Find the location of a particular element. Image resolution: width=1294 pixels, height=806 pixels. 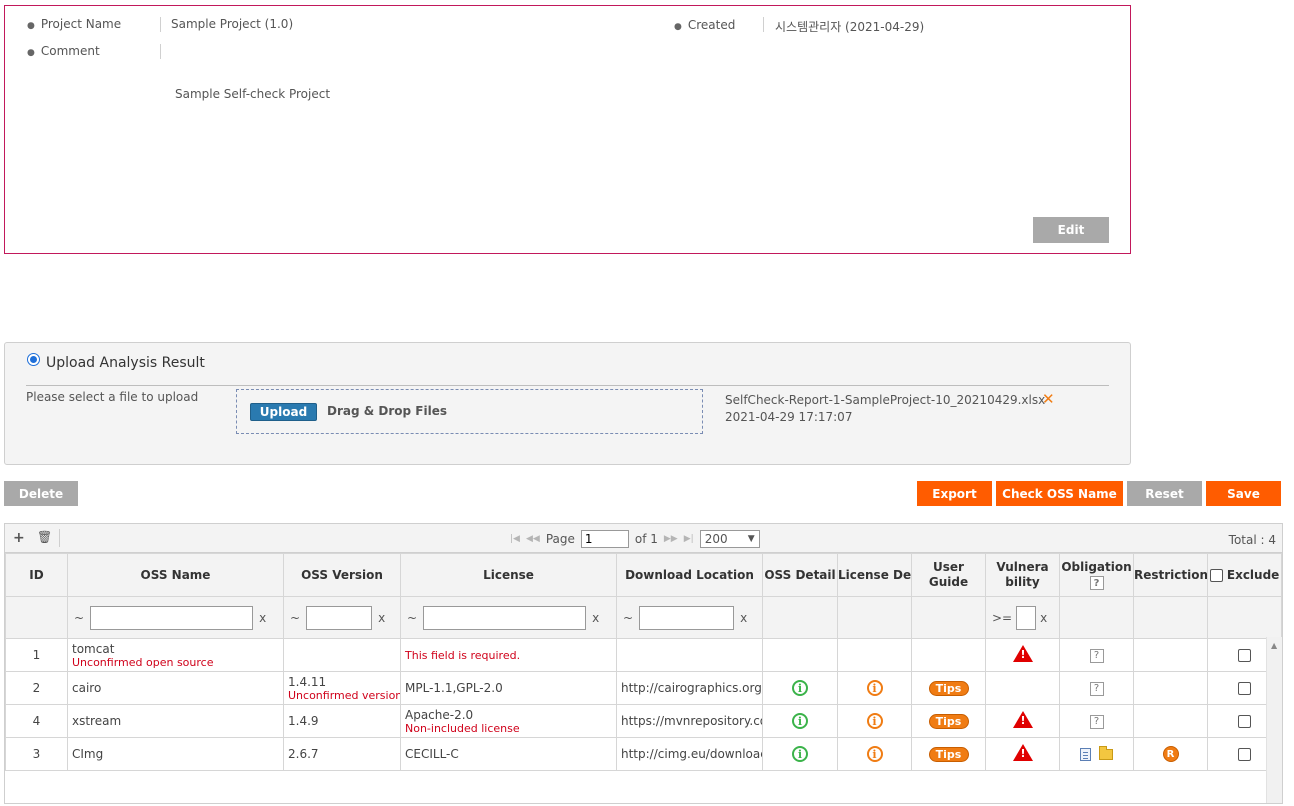

col-license: License is located at coordinates (508, 575).